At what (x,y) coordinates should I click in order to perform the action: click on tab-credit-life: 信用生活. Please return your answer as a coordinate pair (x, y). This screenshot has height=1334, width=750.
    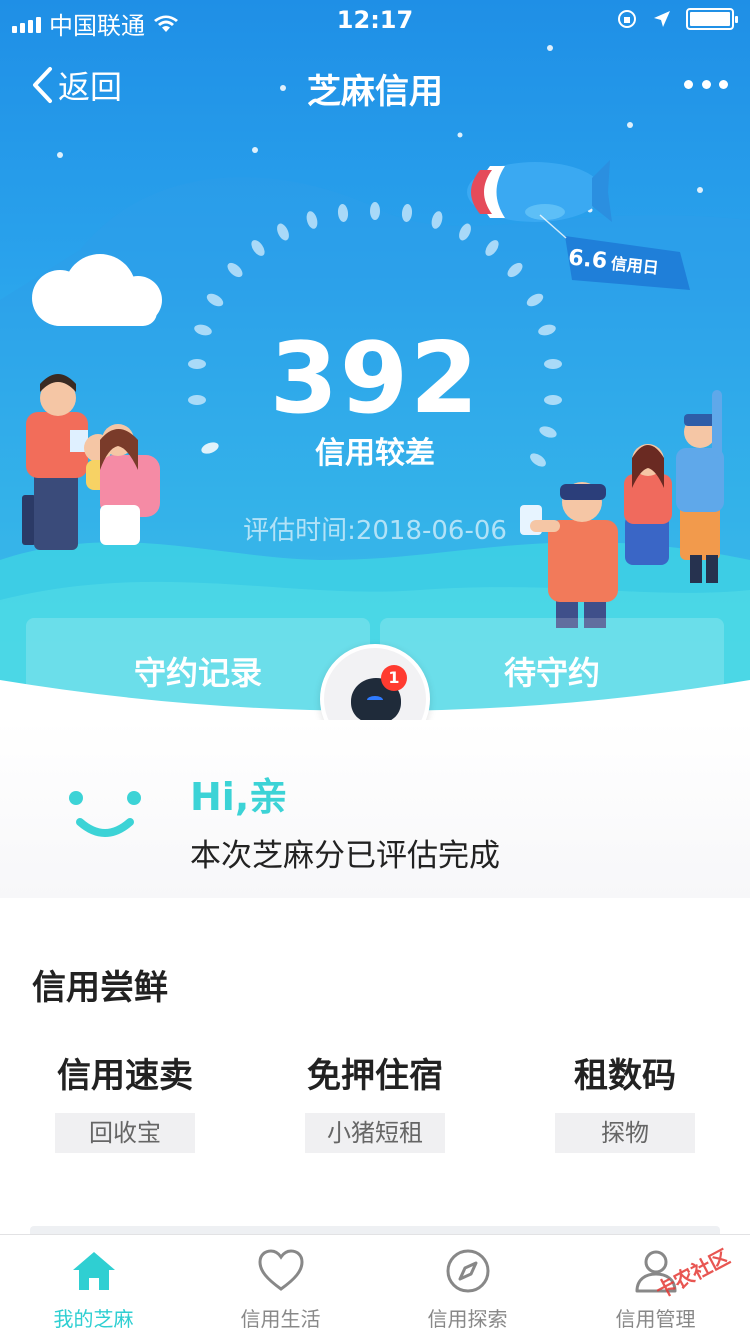
    Looking at the image, I should click on (280, 1284).